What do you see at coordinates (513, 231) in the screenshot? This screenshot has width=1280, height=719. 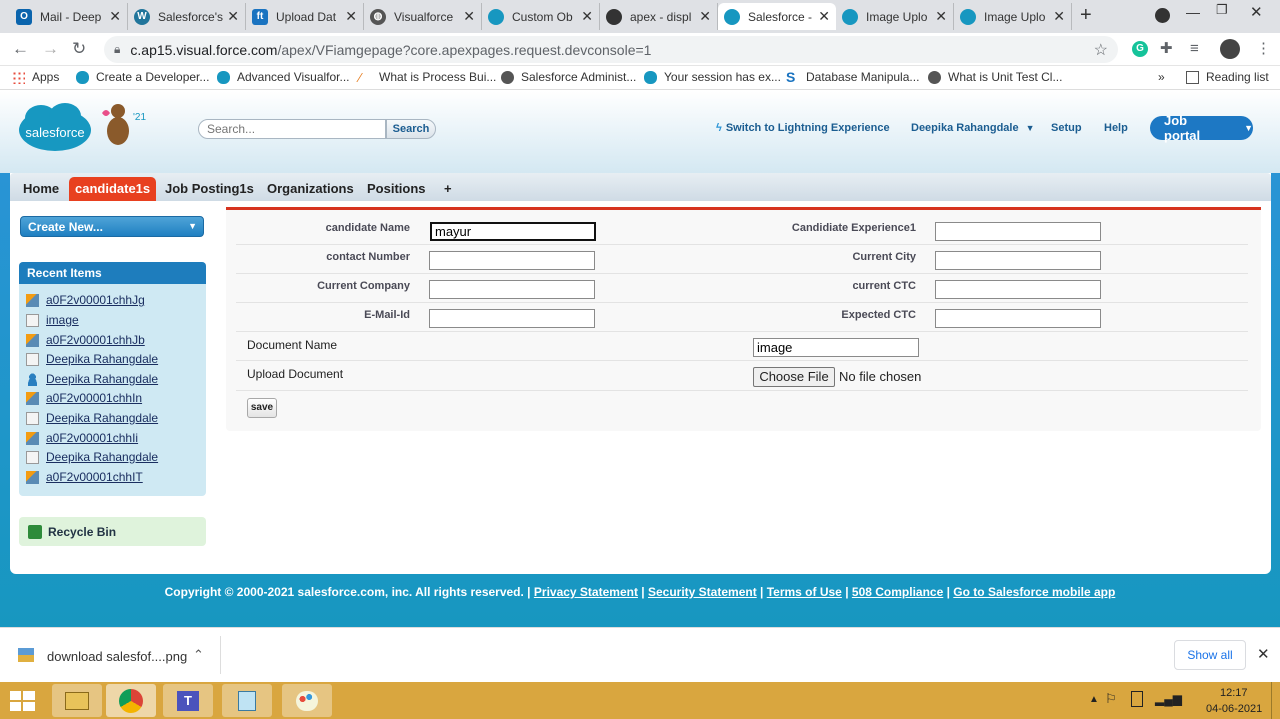 I see `candidate-name-input` at bounding box center [513, 231].